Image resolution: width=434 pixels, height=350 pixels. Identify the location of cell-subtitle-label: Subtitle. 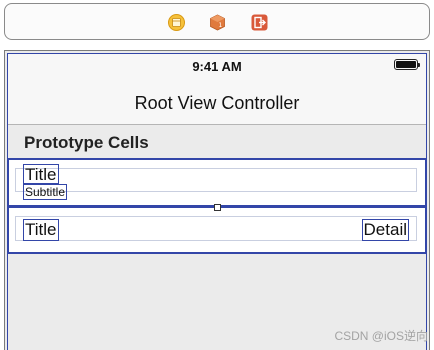
(45, 192).